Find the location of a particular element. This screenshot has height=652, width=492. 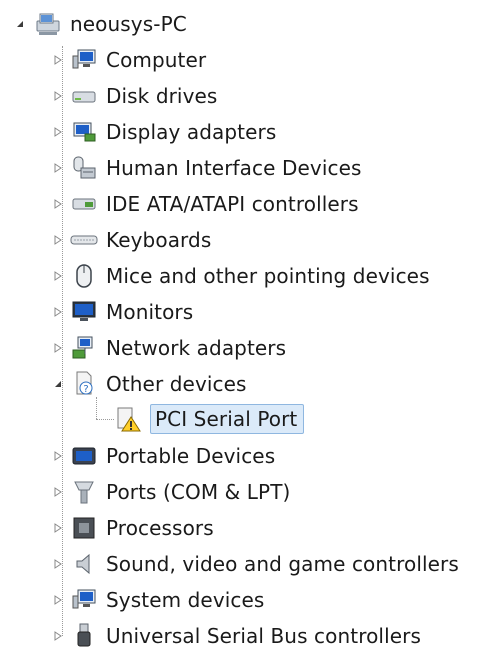

tree-item-label: Processors is located at coordinates (160, 528).